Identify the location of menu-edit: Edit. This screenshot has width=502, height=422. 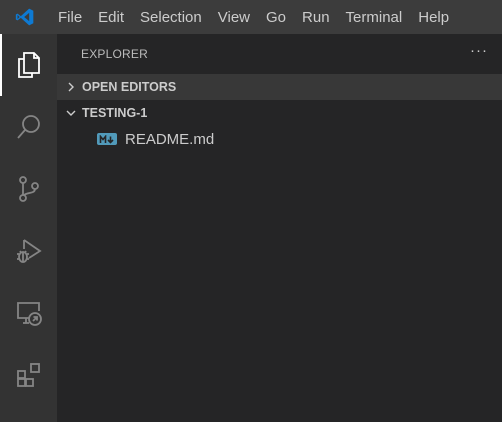
(111, 17).